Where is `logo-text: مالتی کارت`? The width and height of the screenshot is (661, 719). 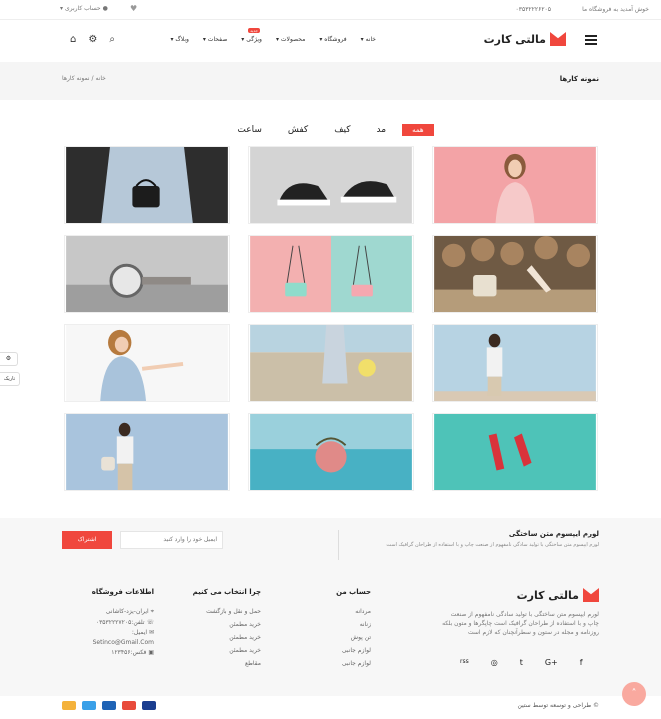
logo-text: مالتی کارت is located at coordinates (514, 39).